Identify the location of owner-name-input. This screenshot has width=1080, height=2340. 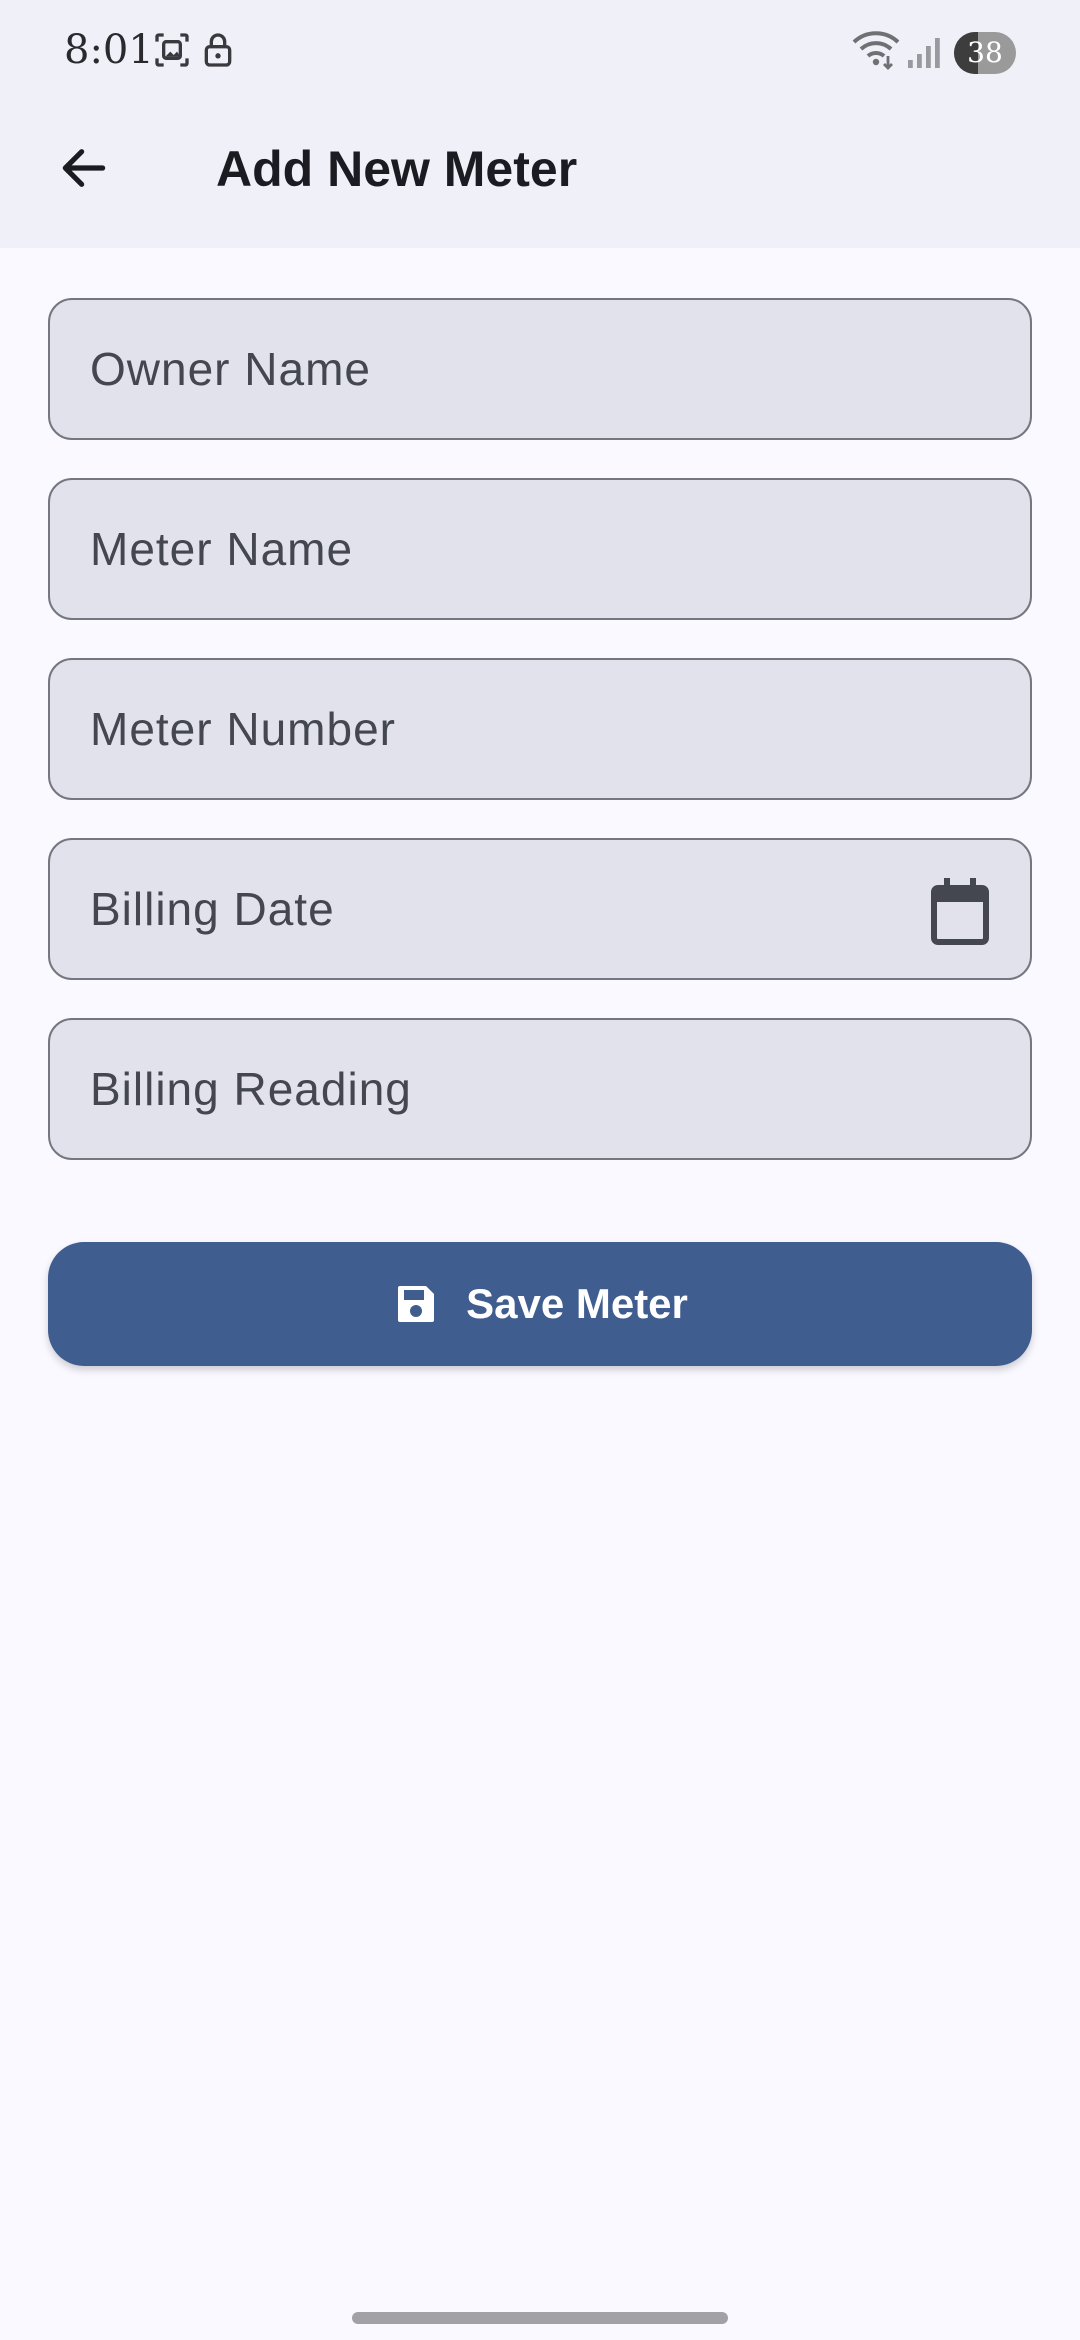
(540, 369).